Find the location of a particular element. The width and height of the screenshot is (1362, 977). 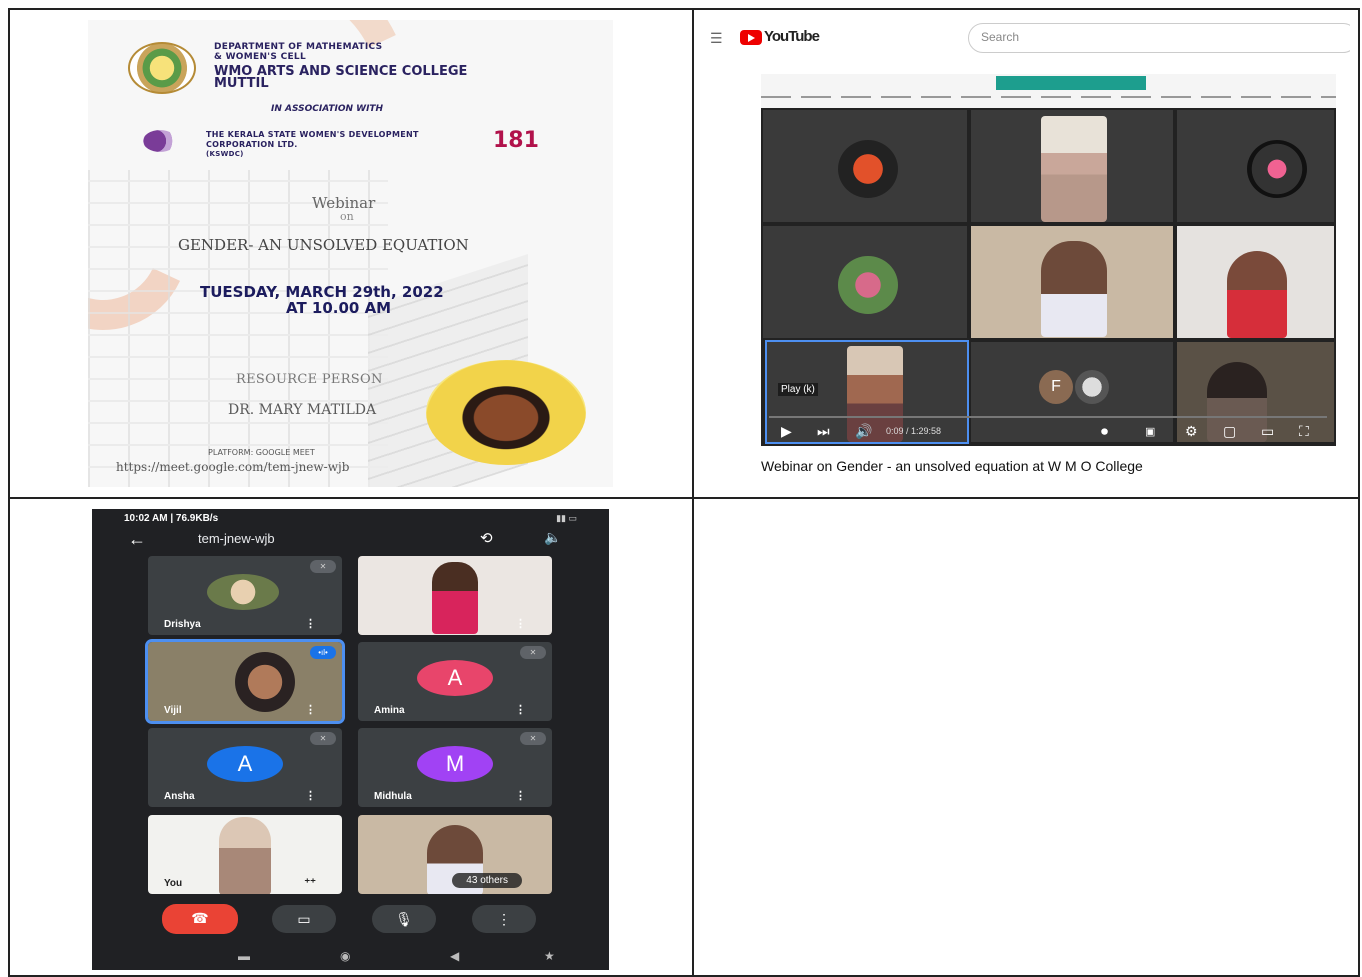

participant-tile: ✕ Drishya ⋮ is located at coordinates (245, 595).